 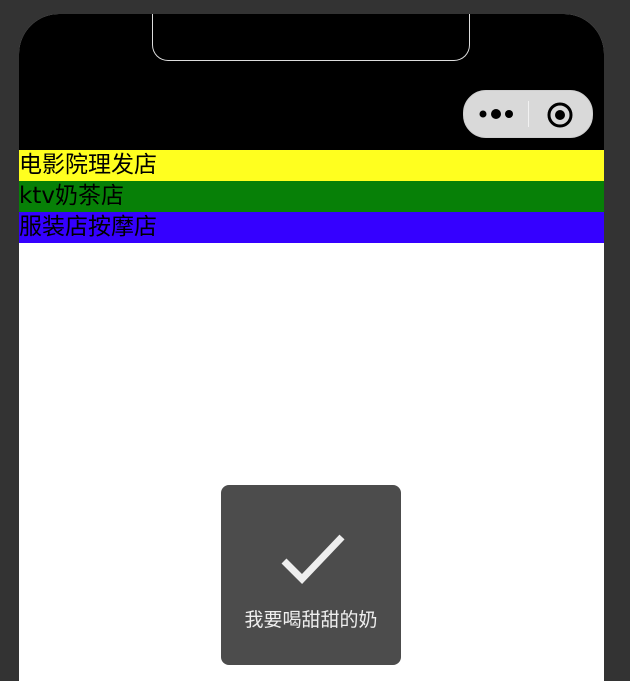 I want to click on success-toast: 我要喝甜甜的奶, so click(x=311, y=575).